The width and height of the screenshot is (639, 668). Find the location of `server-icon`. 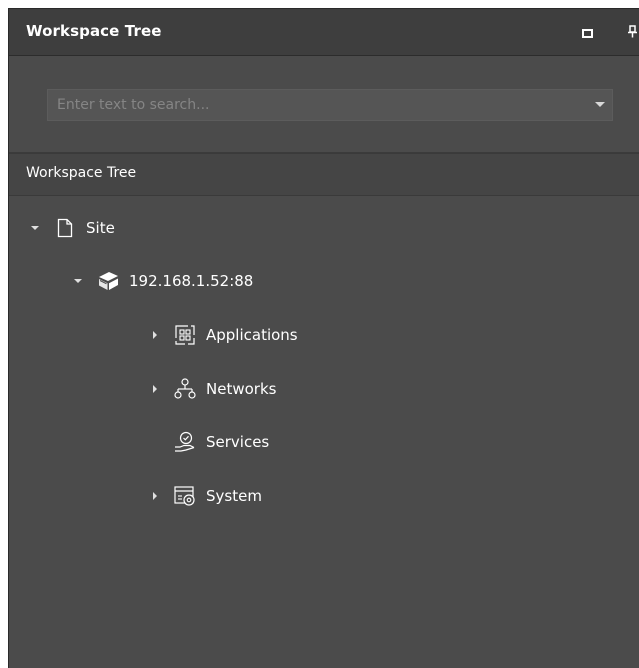

server-icon is located at coordinates (108, 281).